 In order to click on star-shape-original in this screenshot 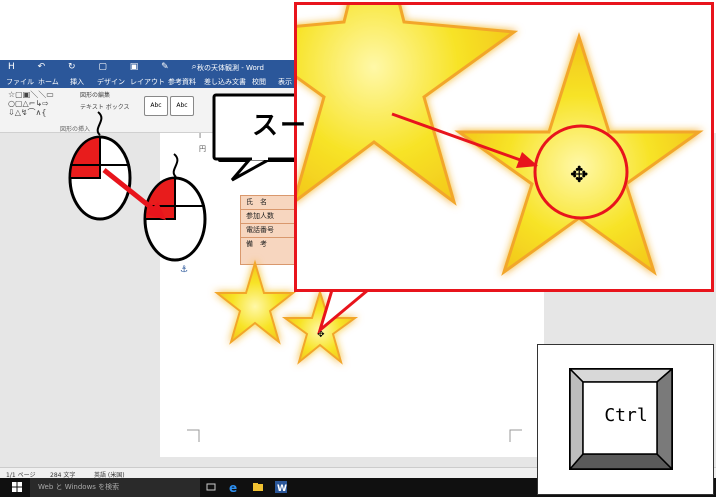, I will do `click(255, 302)`.